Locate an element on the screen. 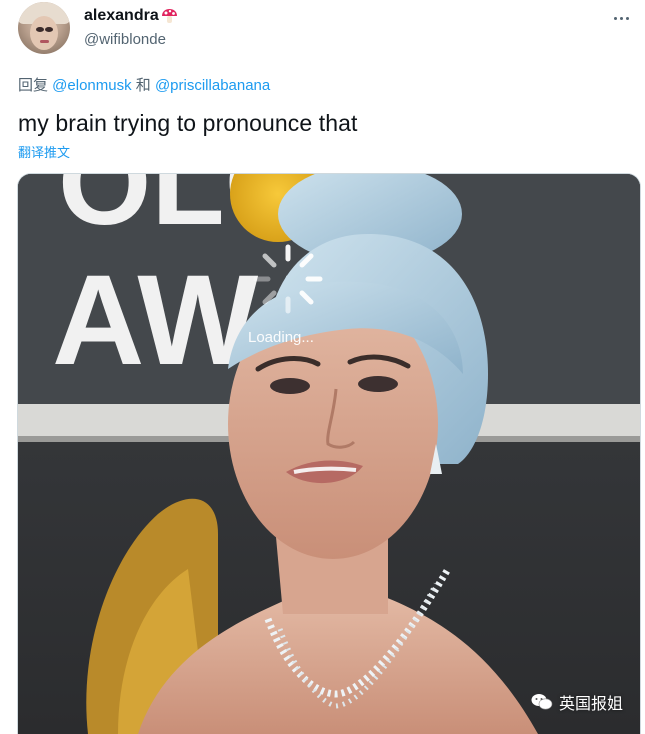  watermark-label: 英国报姐 is located at coordinates (590, 704).